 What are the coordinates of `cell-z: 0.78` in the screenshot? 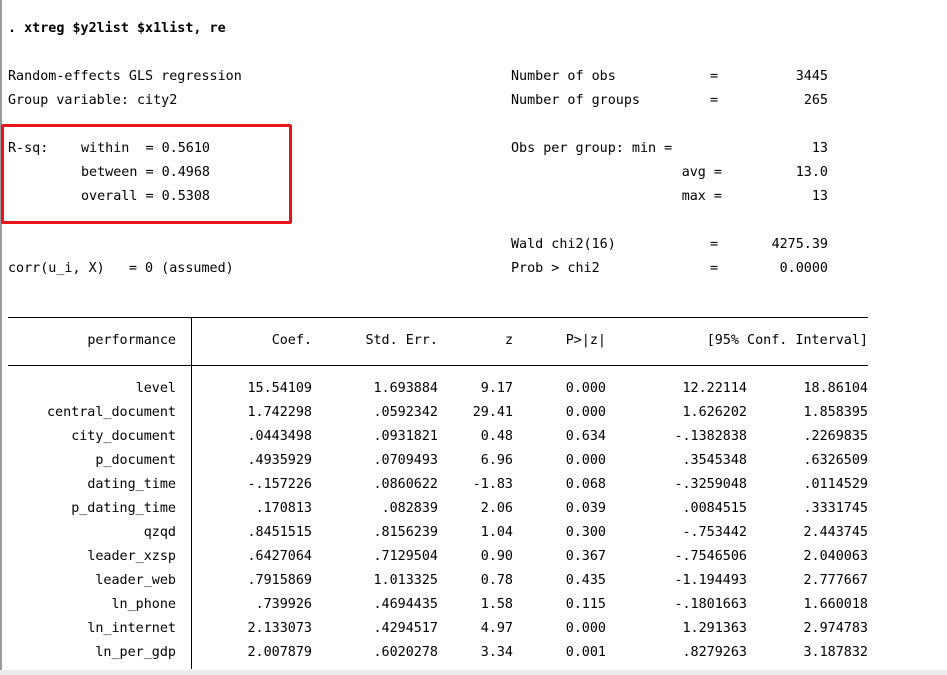 It's located at (496, 580).